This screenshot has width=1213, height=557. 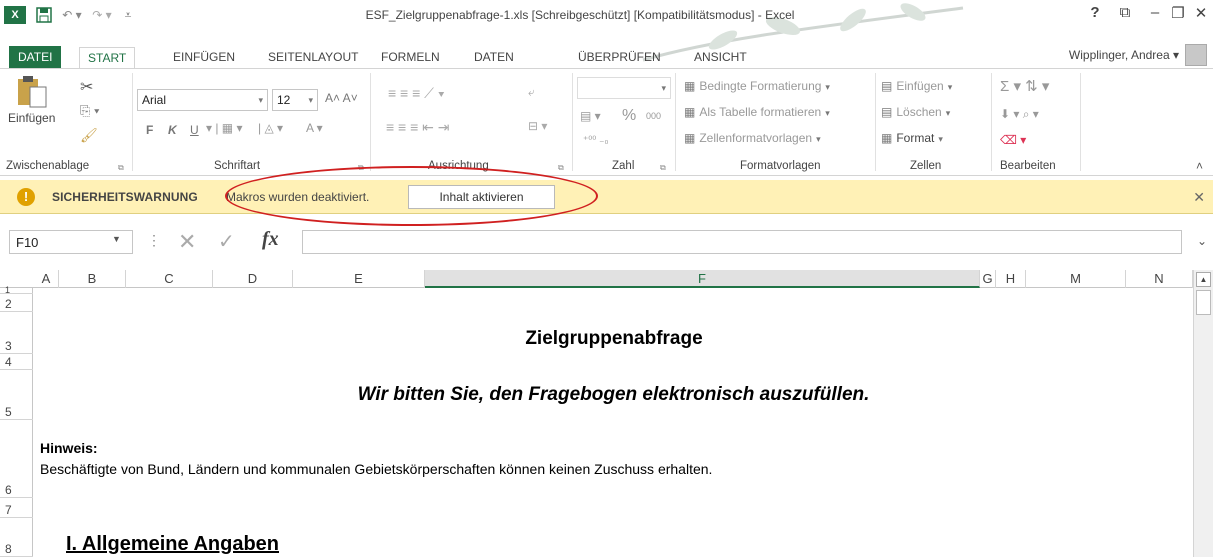 I want to click on format-cells-button: ▦ Format ▾, so click(x=912, y=138).